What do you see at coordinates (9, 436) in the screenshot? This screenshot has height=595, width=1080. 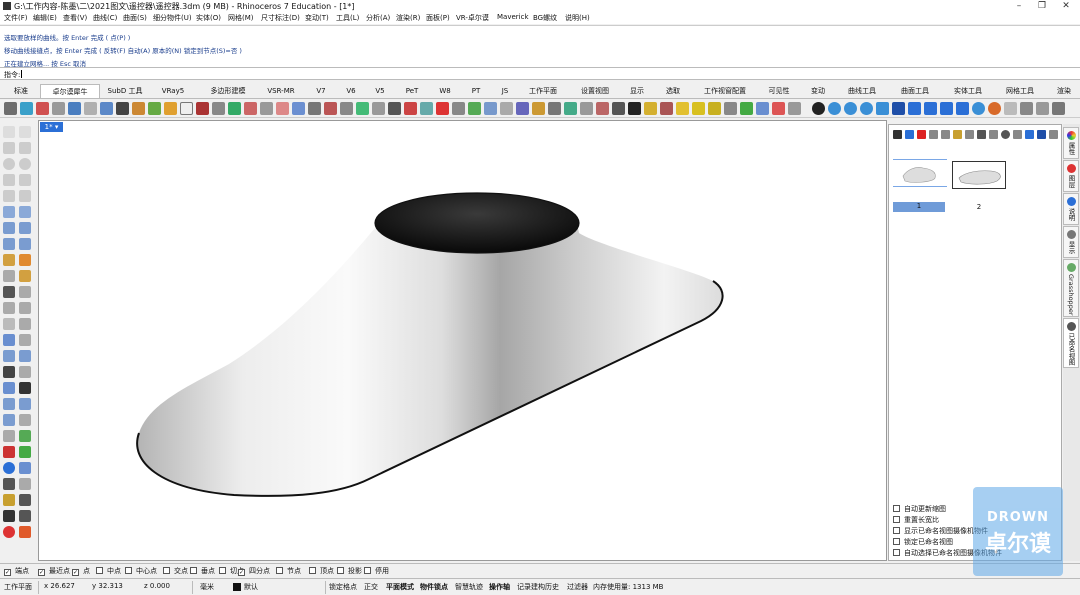 I see `record-icon` at bounding box center [9, 436].